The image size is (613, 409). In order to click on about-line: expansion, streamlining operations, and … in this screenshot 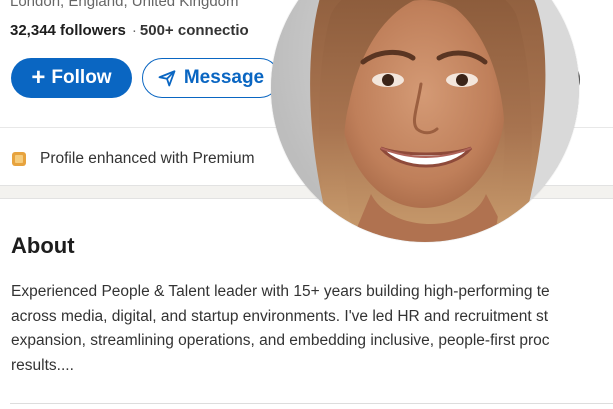, I will do `click(280, 340)`.